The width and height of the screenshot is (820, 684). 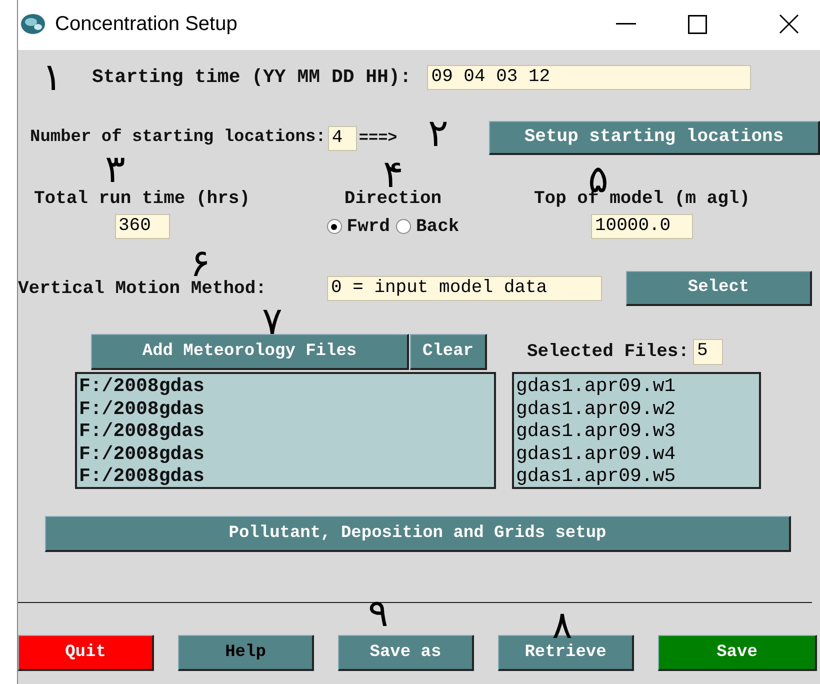 What do you see at coordinates (654, 138) in the screenshot?
I see `setup-locations-button: Setup starting locations` at bounding box center [654, 138].